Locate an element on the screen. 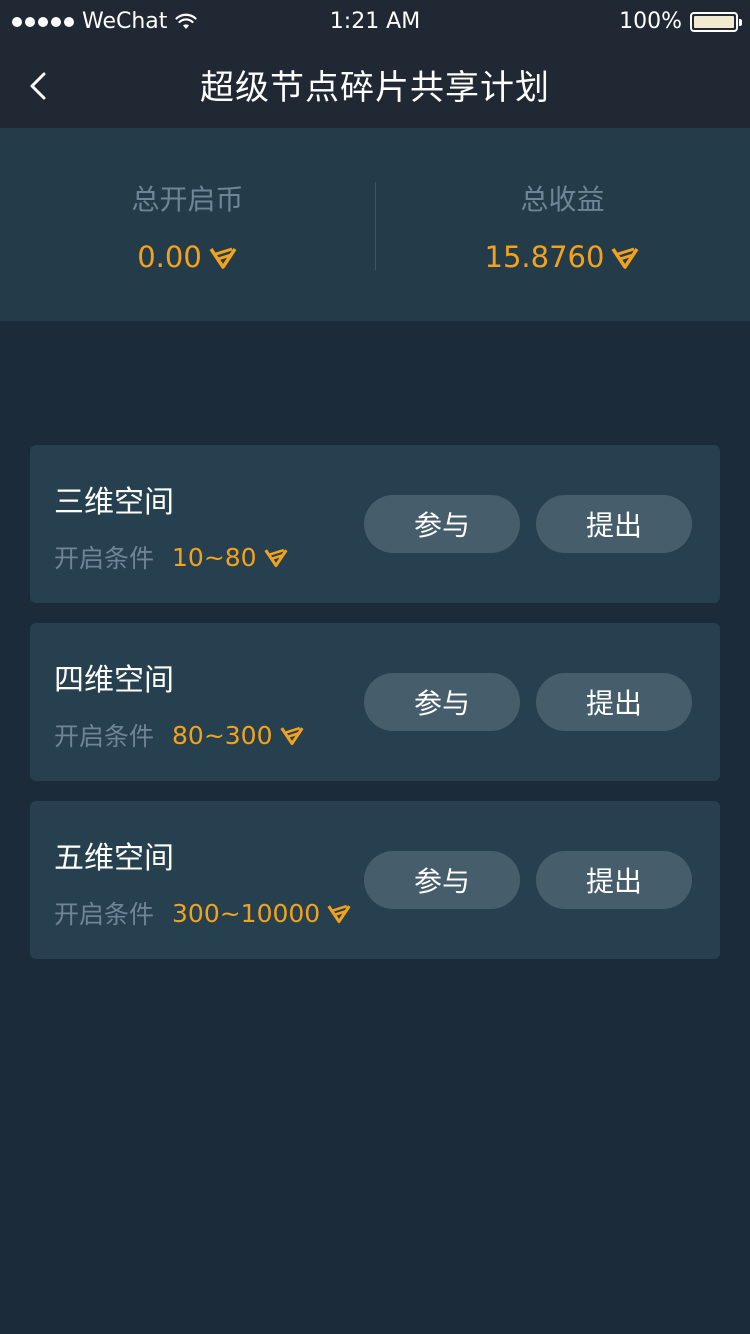 The image size is (750, 1334). condition-range-row: 10~80 is located at coordinates (230, 557).